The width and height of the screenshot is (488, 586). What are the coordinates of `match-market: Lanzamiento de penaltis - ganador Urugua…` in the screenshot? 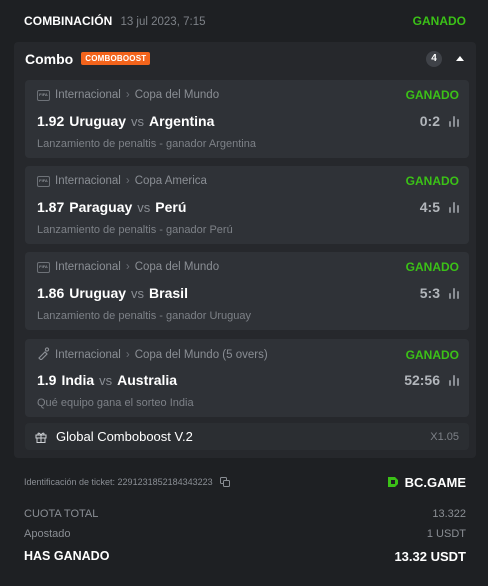 It's located at (144, 316).